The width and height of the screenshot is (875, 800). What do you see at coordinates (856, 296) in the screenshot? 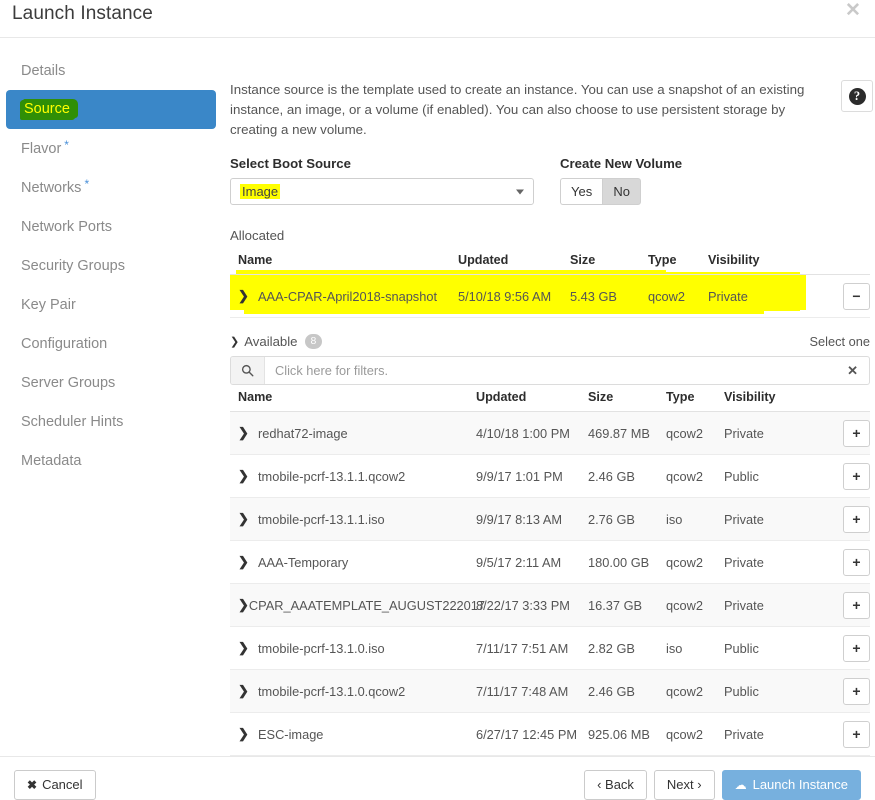
I see `deallocate-button: −` at bounding box center [856, 296].